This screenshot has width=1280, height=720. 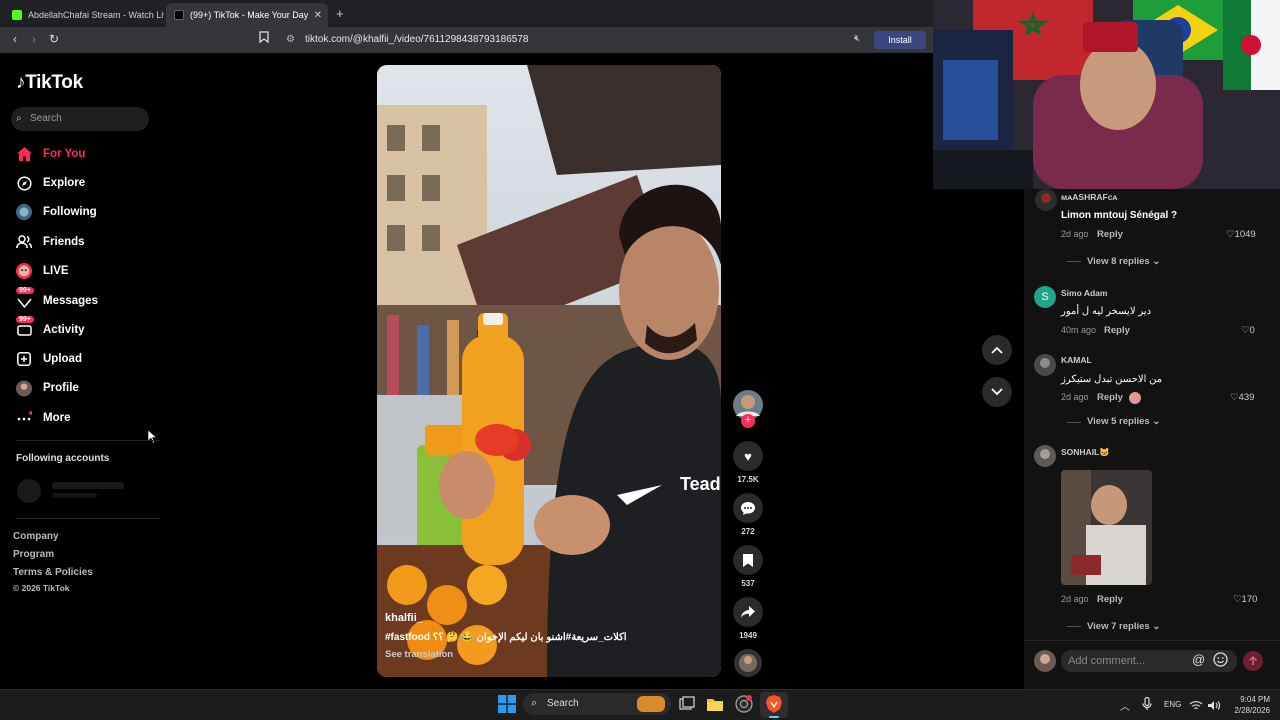 I want to click on sidebar-item-upload: Upload, so click(x=49, y=359).